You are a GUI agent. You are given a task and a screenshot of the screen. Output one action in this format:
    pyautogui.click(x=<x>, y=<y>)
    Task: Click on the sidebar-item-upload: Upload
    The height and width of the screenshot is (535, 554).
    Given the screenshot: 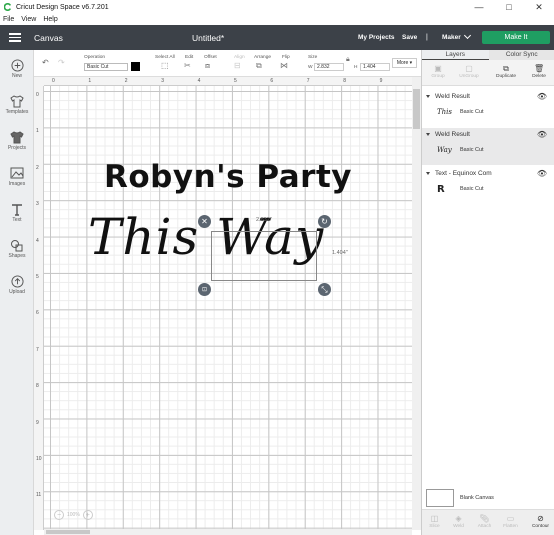 What is the action you would take?
    pyautogui.click(x=17, y=284)
    